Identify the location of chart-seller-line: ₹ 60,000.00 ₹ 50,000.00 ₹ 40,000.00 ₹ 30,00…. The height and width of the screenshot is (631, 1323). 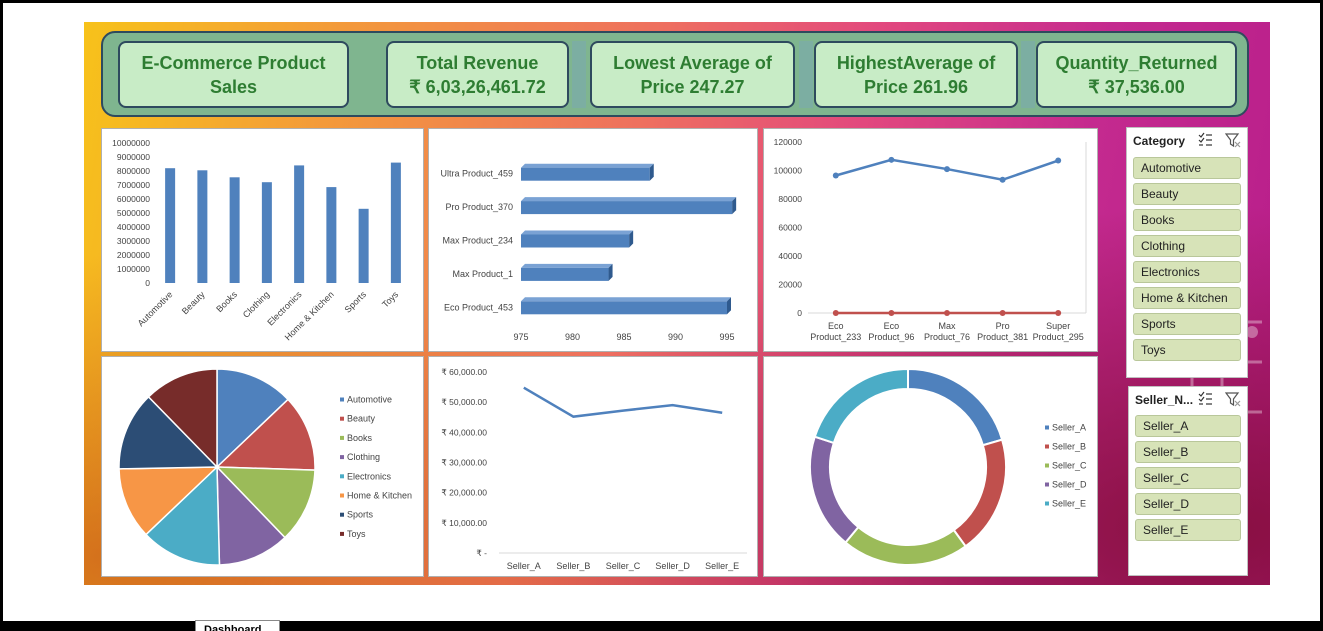
(593, 466).